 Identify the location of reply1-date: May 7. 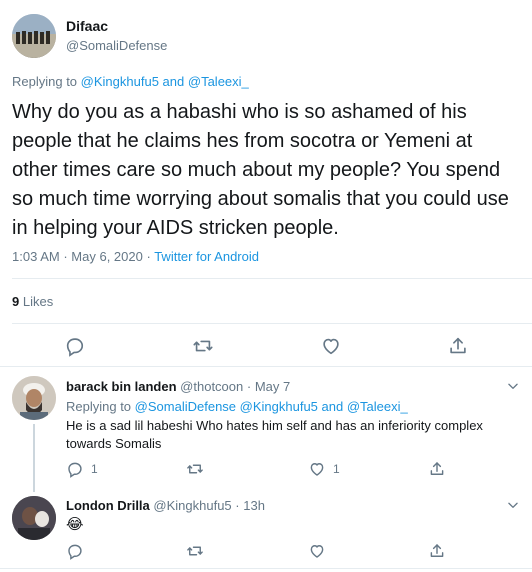
(272, 386).